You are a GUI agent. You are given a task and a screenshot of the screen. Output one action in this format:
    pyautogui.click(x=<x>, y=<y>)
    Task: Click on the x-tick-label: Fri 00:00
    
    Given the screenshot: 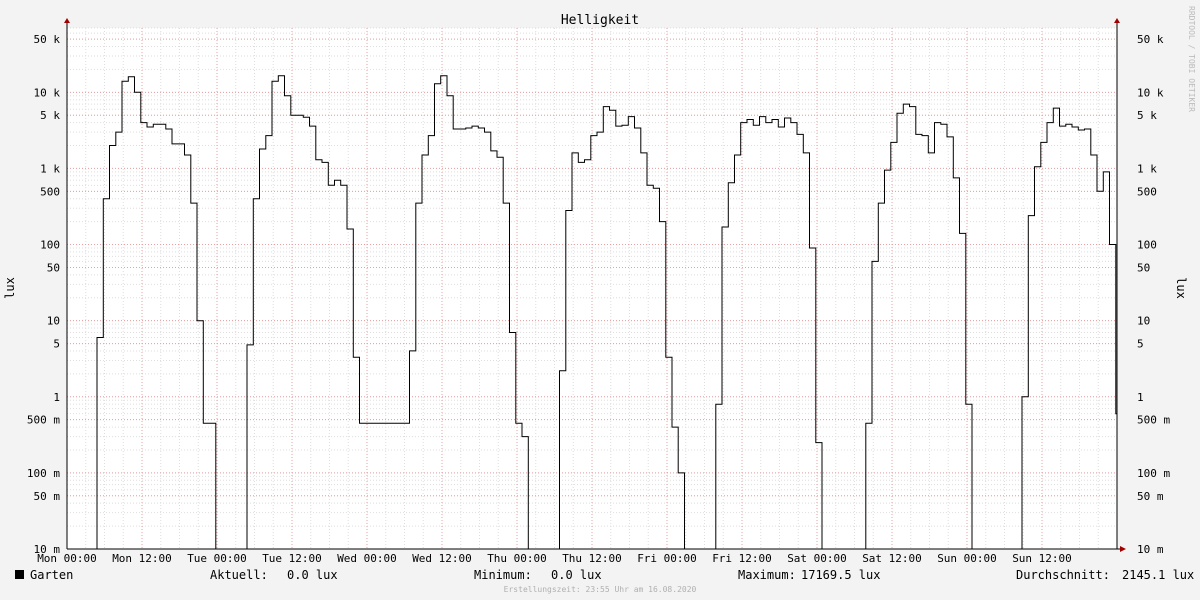 What is the action you would take?
    pyautogui.click(x=667, y=558)
    